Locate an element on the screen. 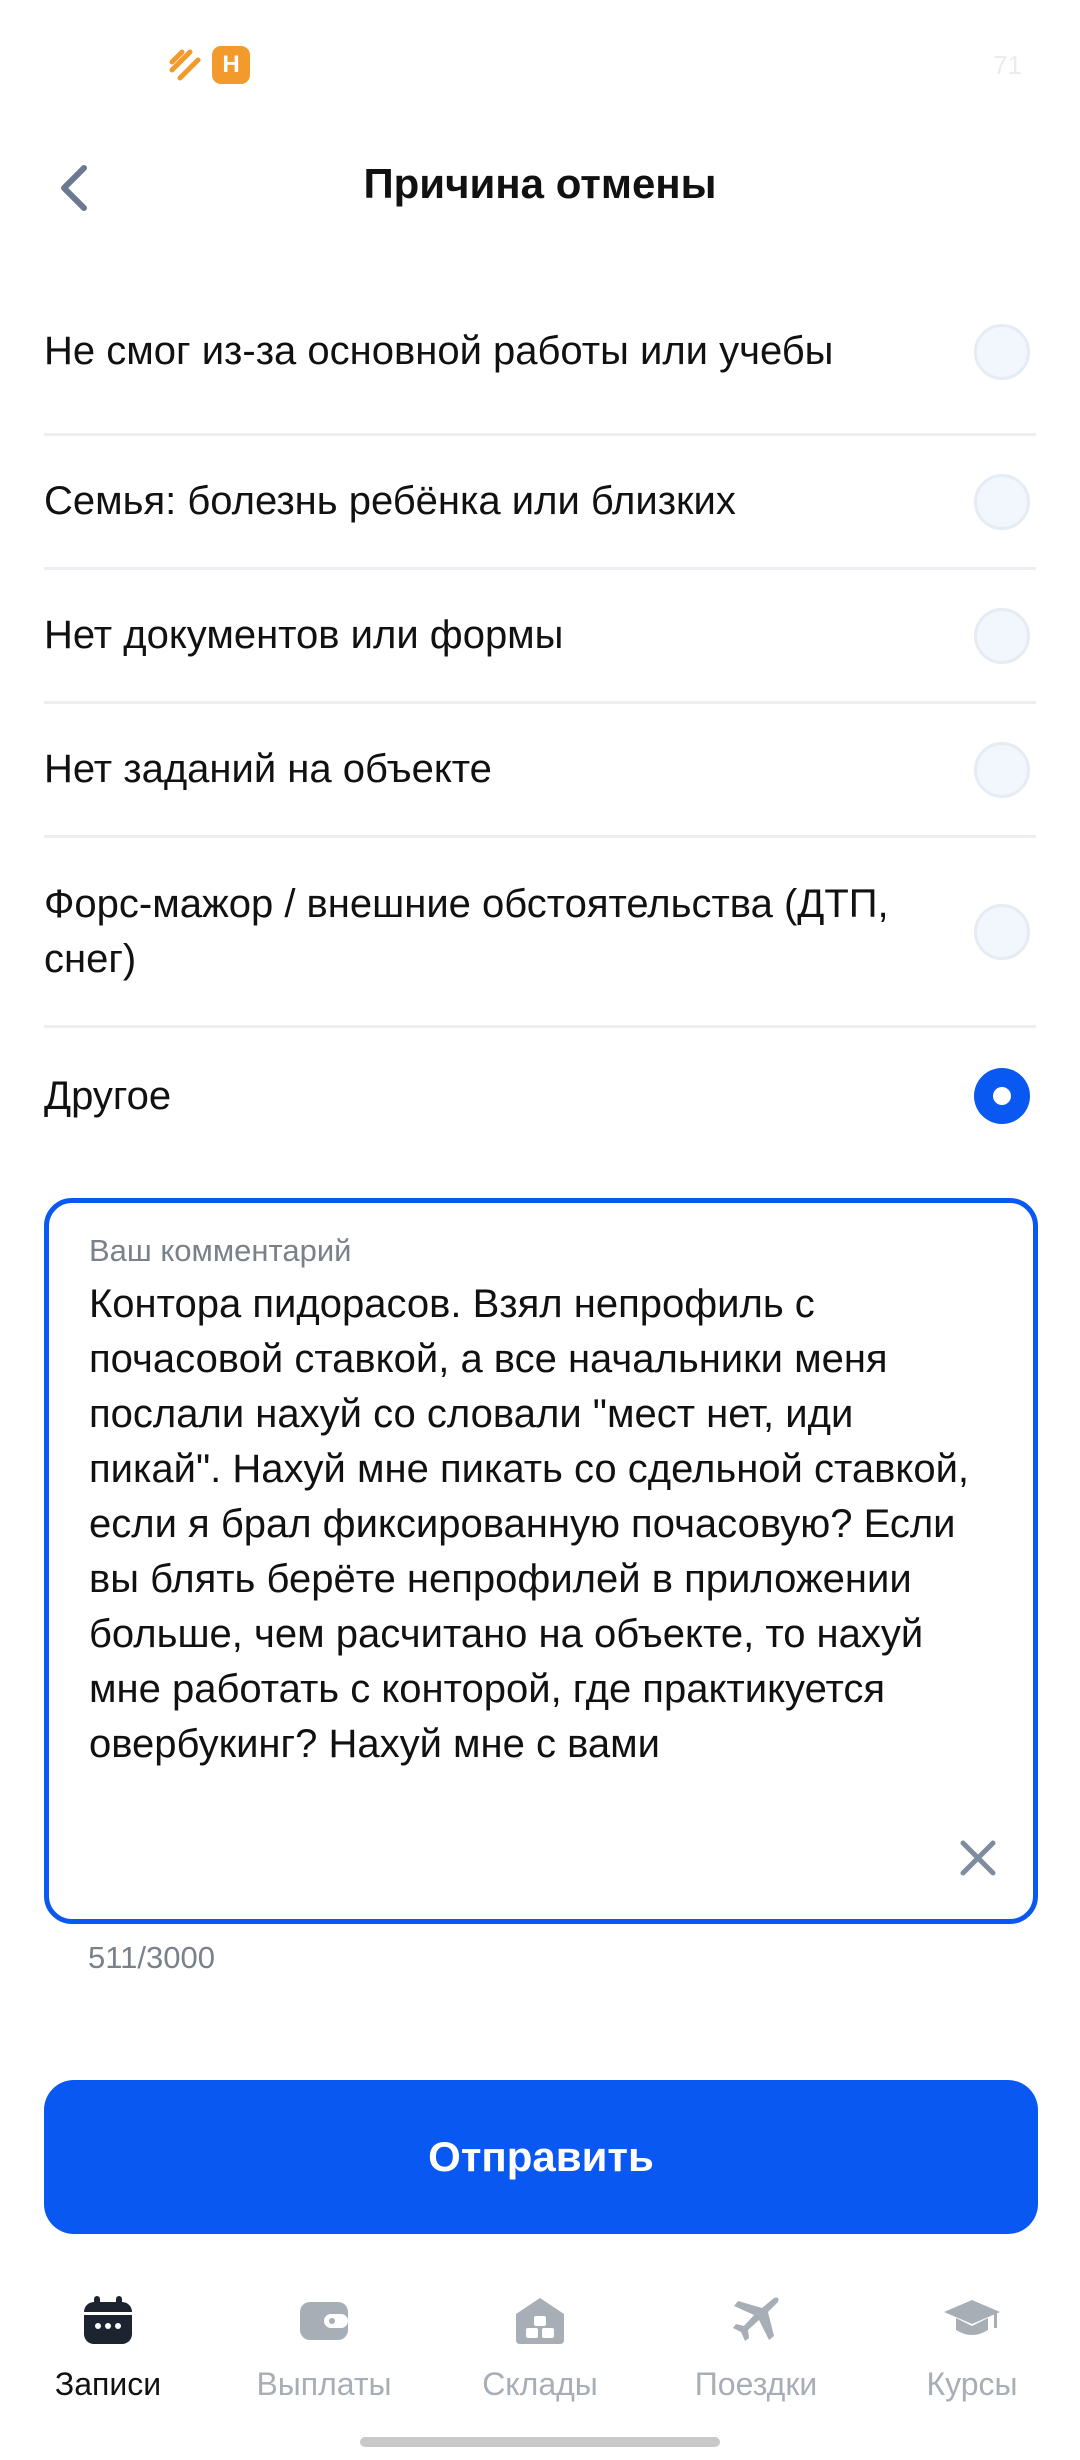 The height and width of the screenshot is (2460, 1080). reason-option: Нет заданий на объекте is located at coordinates (540, 771).